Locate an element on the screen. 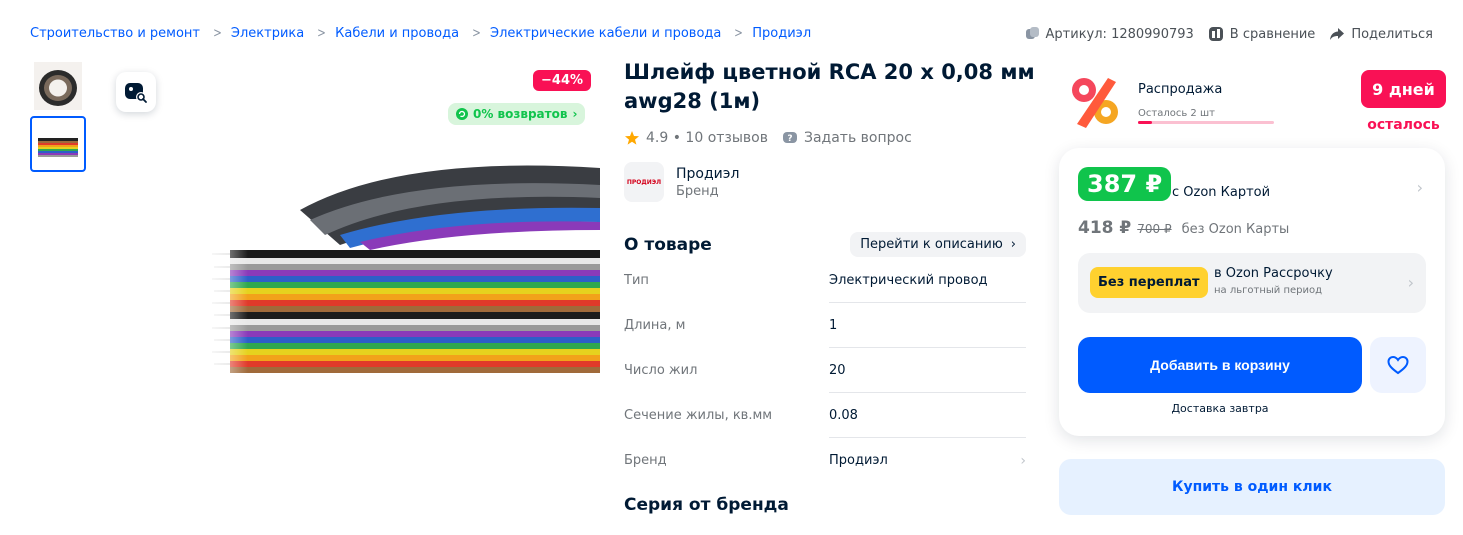  brand-row: ПРОДИЭЛ Продиэл Бренд is located at coordinates (681, 182).